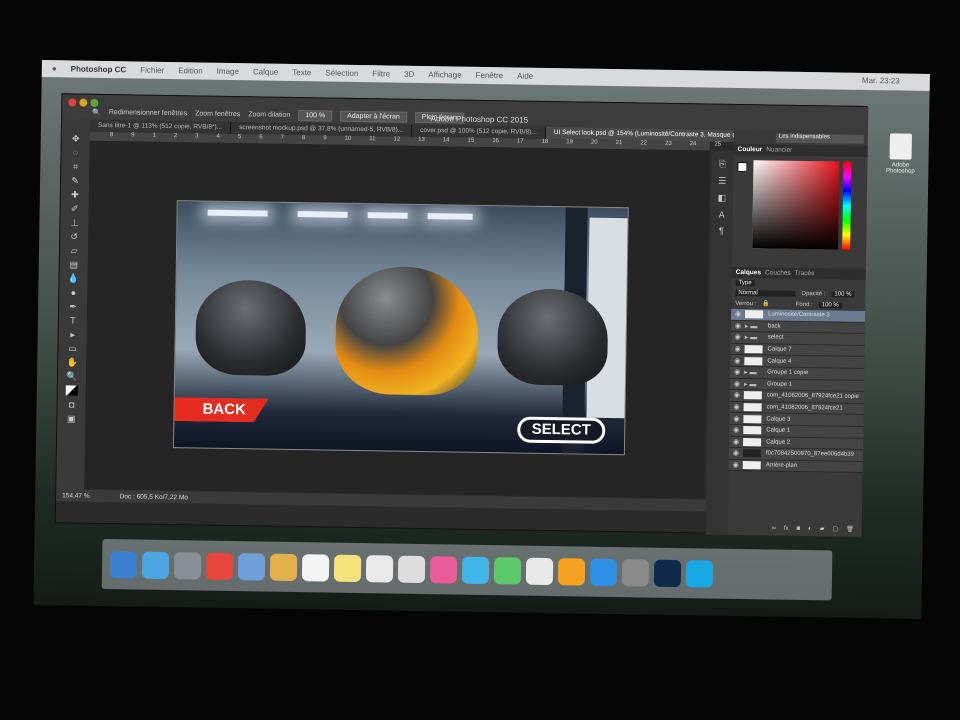  What do you see at coordinates (315, 116) in the screenshot?
I see `zoom-100-button: 100 %` at bounding box center [315, 116].